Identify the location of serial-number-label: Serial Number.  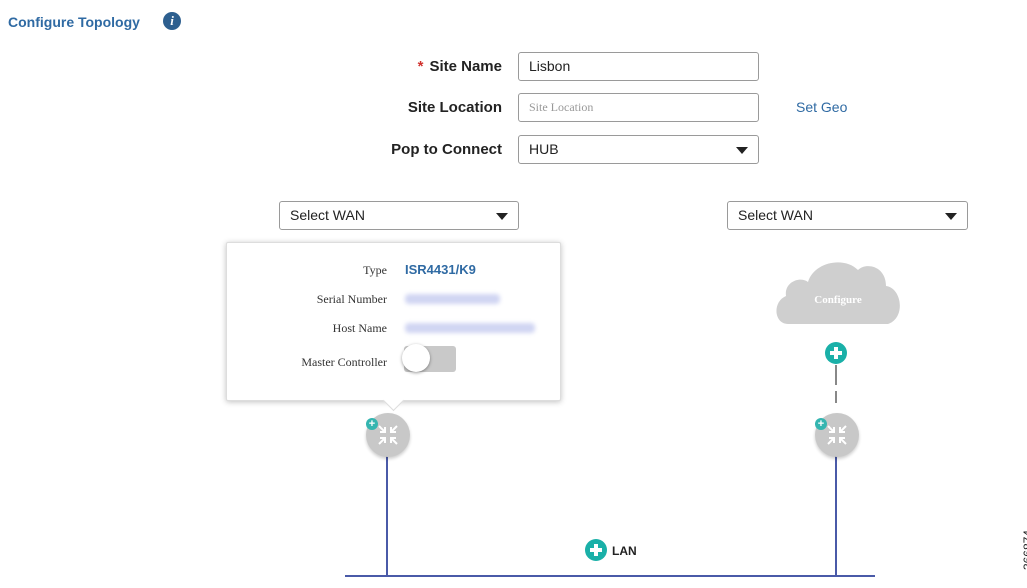
(351, 299).